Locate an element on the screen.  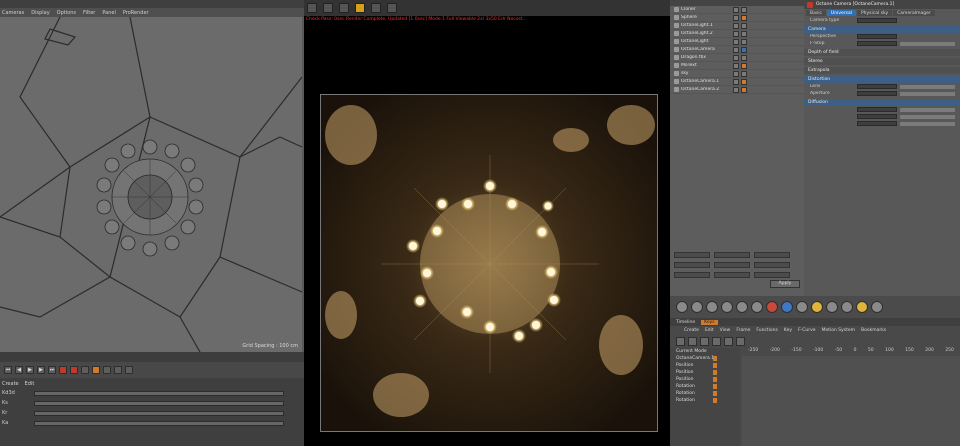
fcurve-graph is located at coordinates (851, 401).